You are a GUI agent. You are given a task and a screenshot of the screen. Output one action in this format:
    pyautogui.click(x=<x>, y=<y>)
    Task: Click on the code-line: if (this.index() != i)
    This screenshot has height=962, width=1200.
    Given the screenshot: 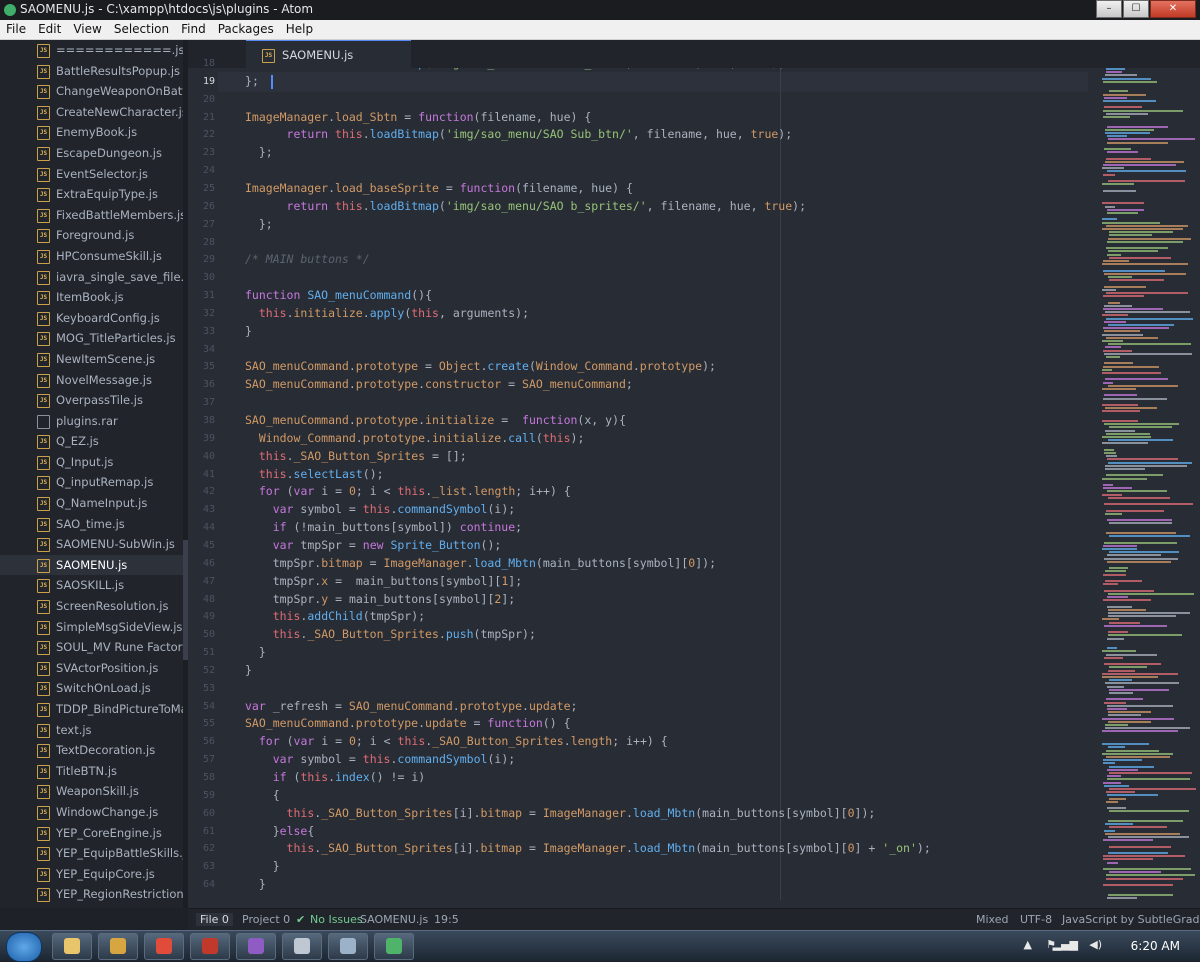 What is the action you would take?
    pyautogui.click(x=335, y=777)
    